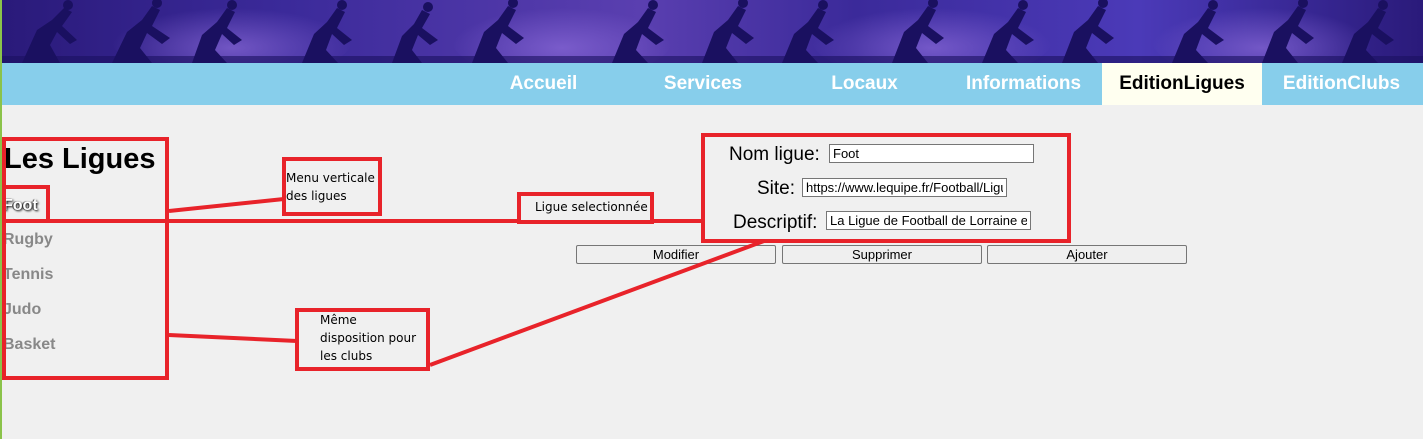 Image resolution: width=1423 pixels, height=439 pixels. Describe the element at coordinates (1341, 84) in the screenshot. I see `nav-item-editionclubs: EditionClubs` at that location.